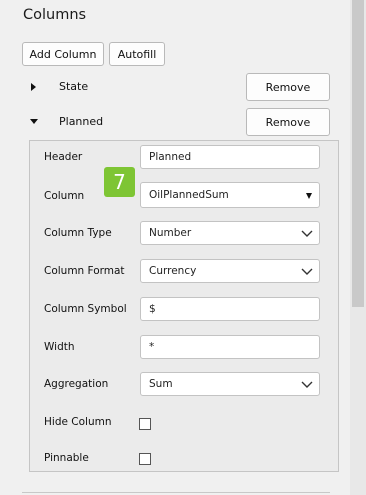  Describe the element at coordinates (59, 347) in the screenshot. I see `width-label: Width` at that location.